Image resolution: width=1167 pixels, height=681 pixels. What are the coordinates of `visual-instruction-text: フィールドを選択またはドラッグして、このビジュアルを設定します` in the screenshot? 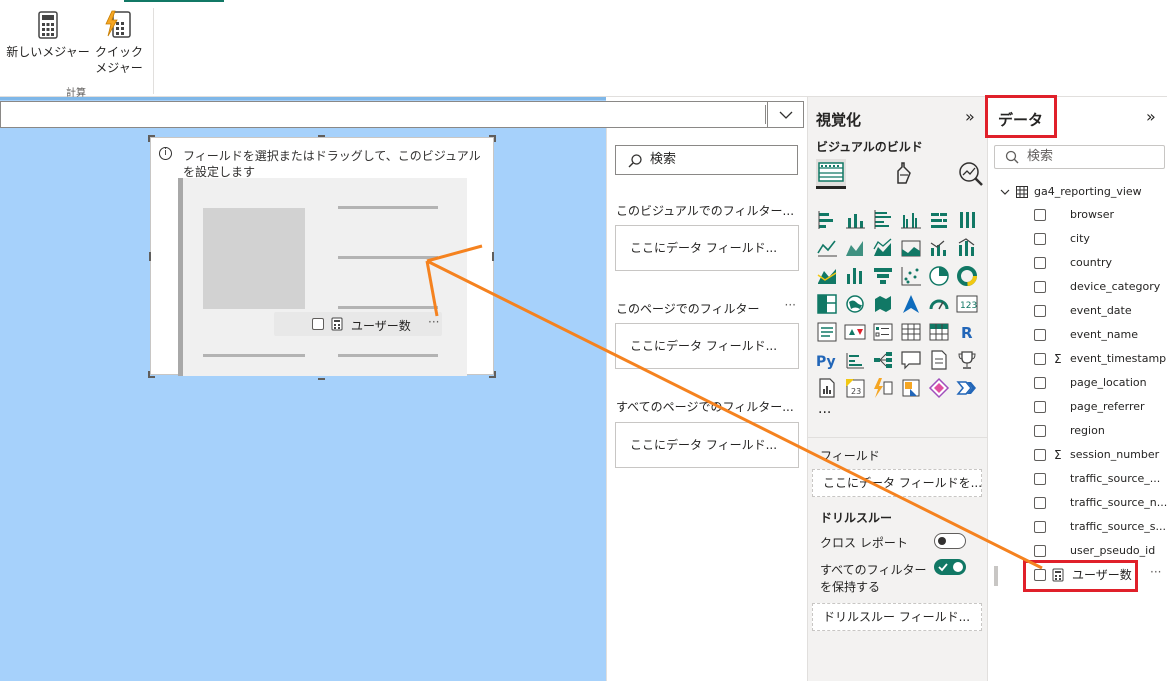 It's located at (332, 164).